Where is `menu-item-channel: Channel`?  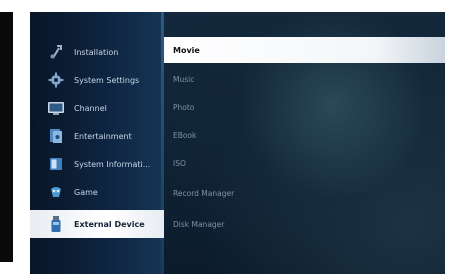 menu-item-channel: Channel is located at coordinates (97, 108).